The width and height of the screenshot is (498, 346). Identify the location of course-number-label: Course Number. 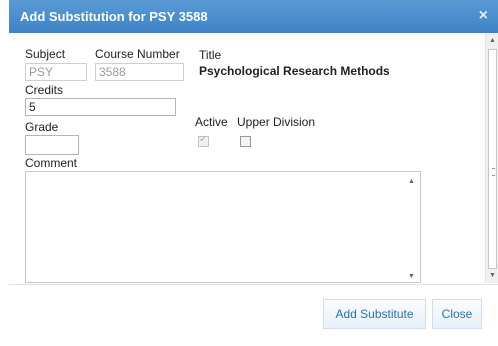
(137, 54).